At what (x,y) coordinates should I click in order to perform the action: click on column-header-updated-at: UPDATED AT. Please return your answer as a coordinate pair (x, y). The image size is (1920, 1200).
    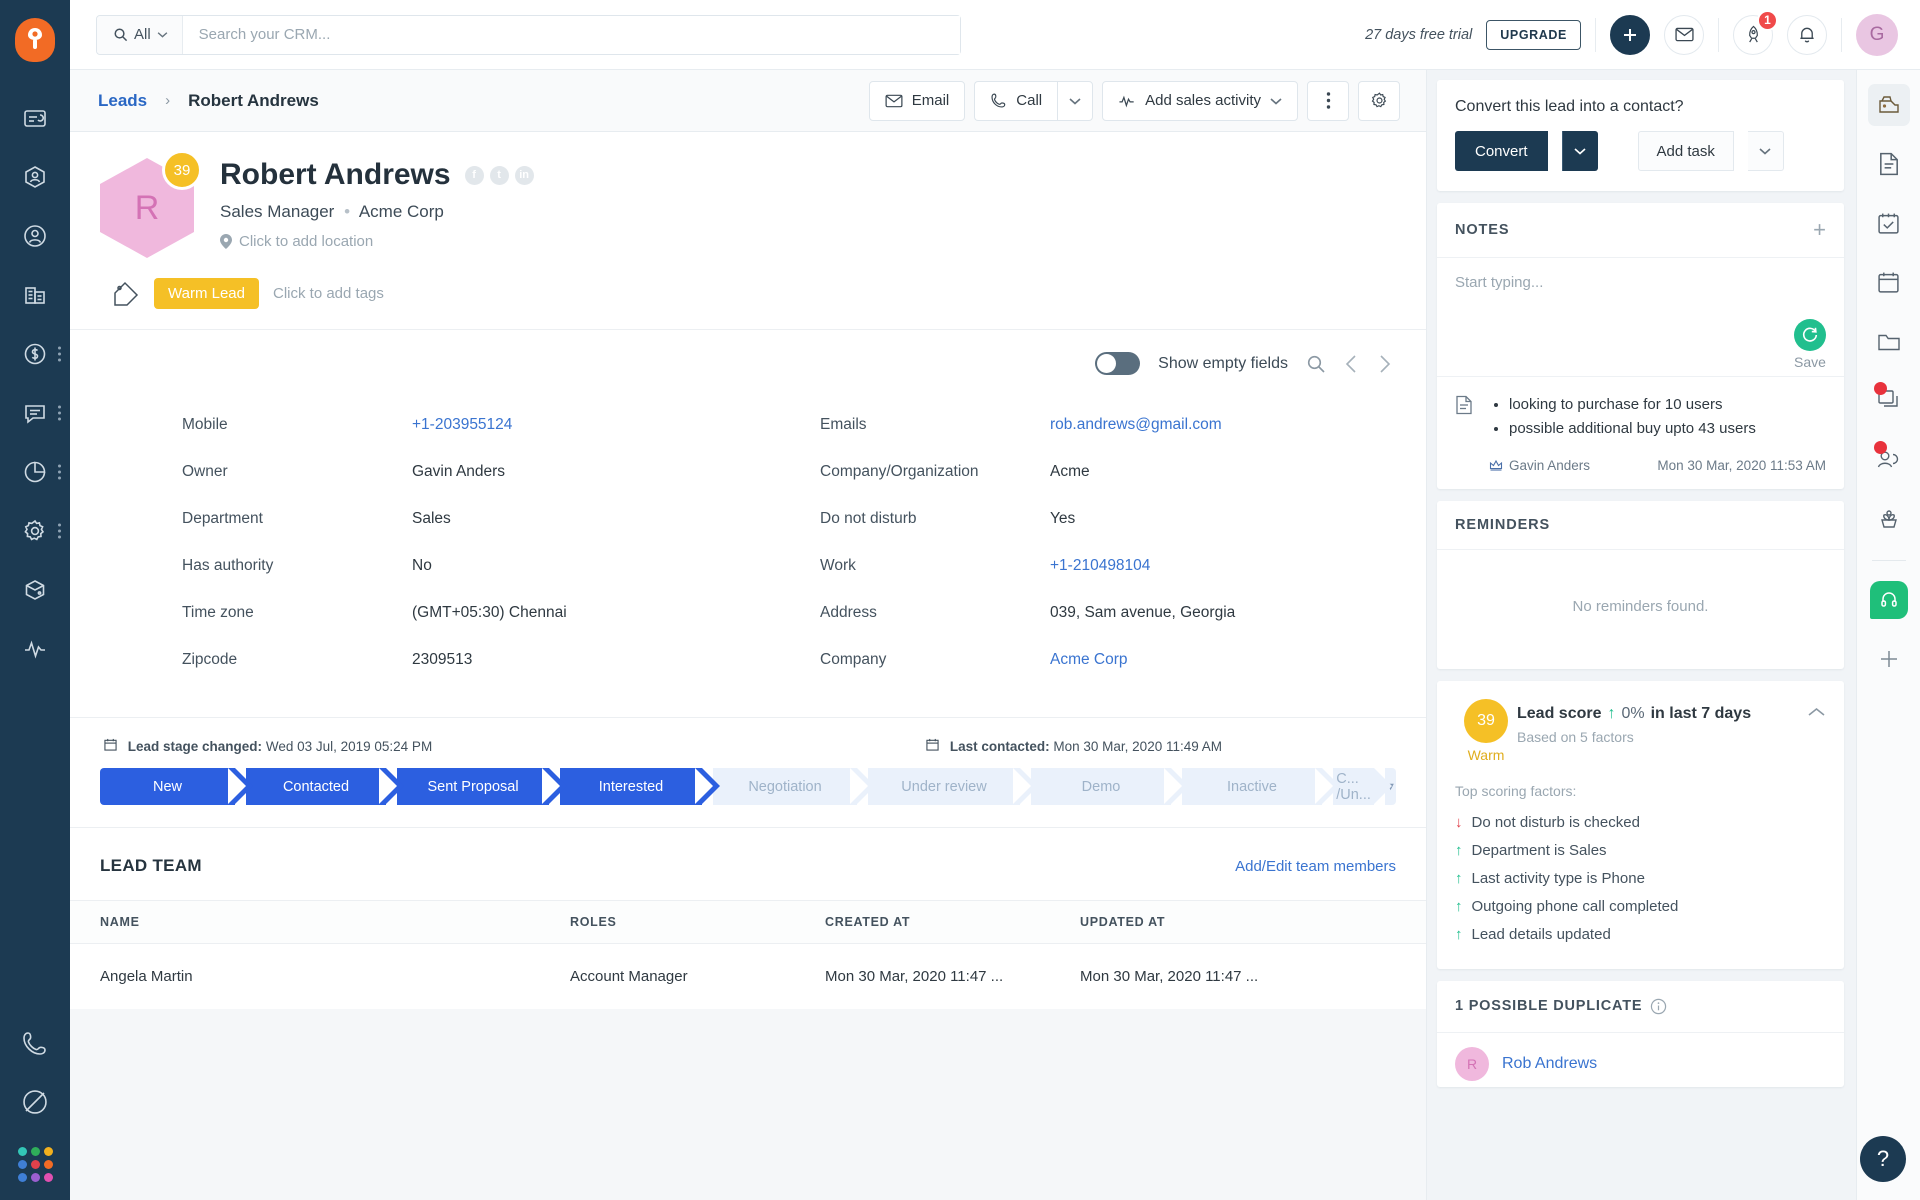
    Looking at the image, I should click on (1248, 922).